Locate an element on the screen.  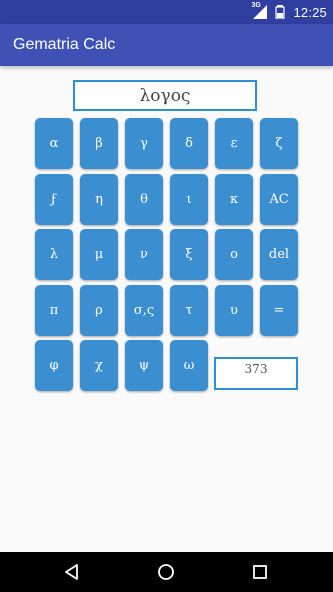
status-bar: 3G 12:25 is located at coordinates (166, 12).